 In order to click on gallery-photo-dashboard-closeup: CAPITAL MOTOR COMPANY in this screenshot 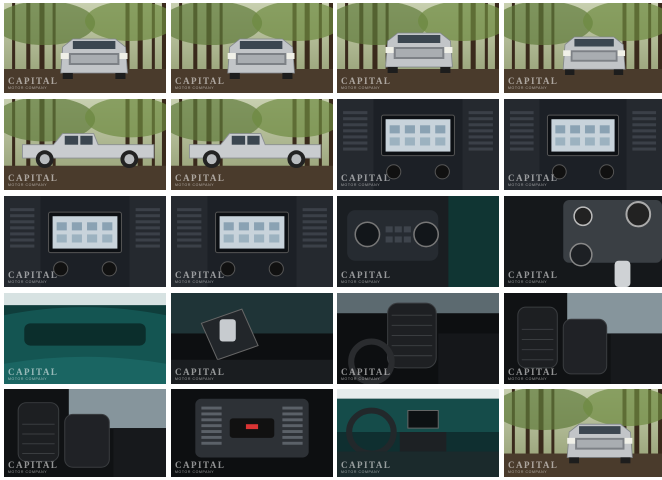, I will do `click(85, 338)`.